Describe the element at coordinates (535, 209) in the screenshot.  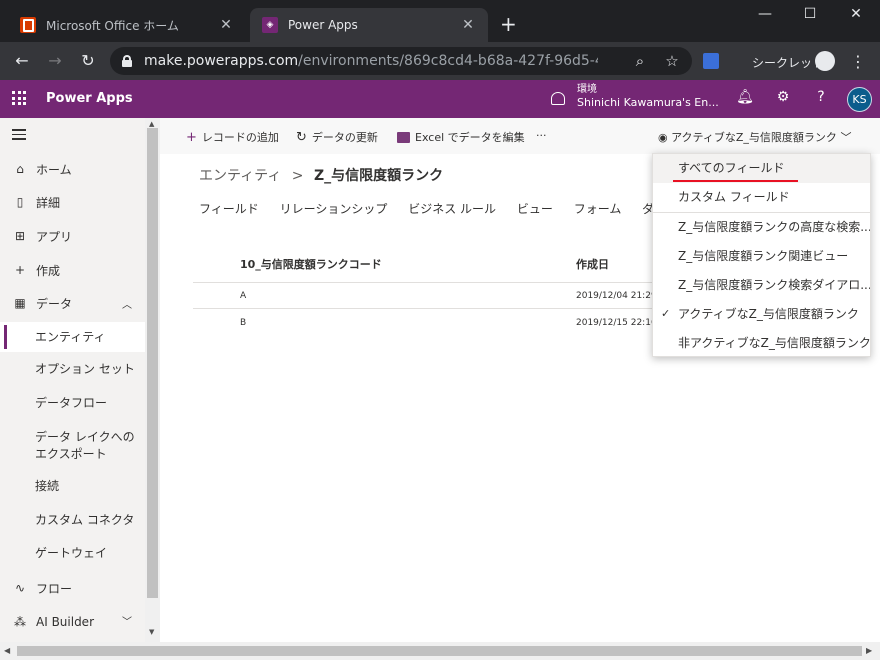
I see `tab-views: ビュー` at that location.